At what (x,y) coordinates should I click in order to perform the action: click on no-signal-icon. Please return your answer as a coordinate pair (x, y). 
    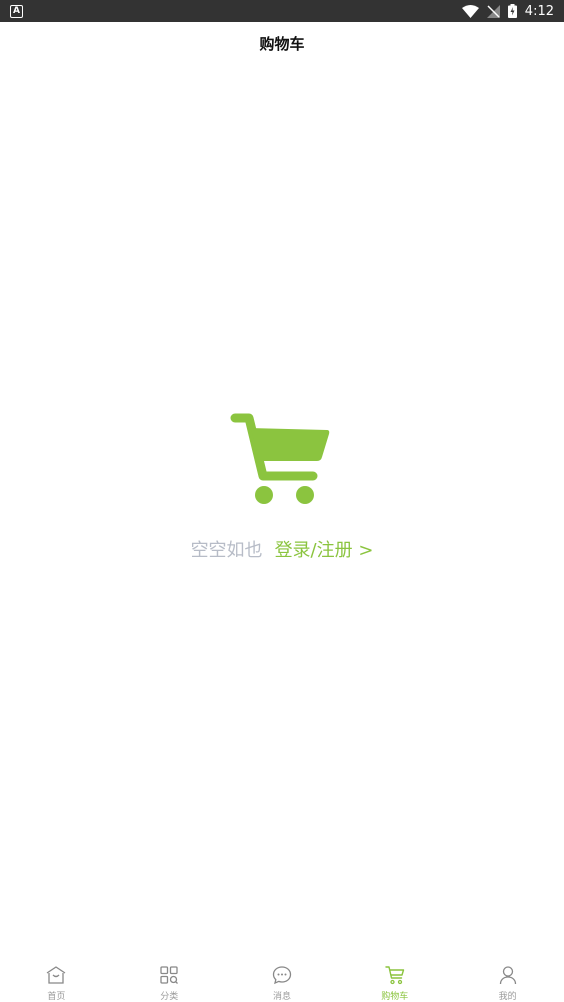
    Looking at the image, I should click on (493, 11).